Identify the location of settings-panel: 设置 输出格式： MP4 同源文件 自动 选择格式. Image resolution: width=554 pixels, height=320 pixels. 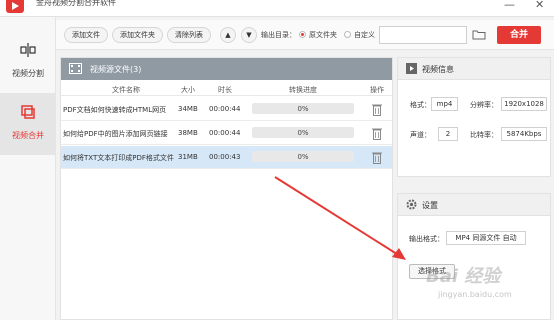
(474, 256).